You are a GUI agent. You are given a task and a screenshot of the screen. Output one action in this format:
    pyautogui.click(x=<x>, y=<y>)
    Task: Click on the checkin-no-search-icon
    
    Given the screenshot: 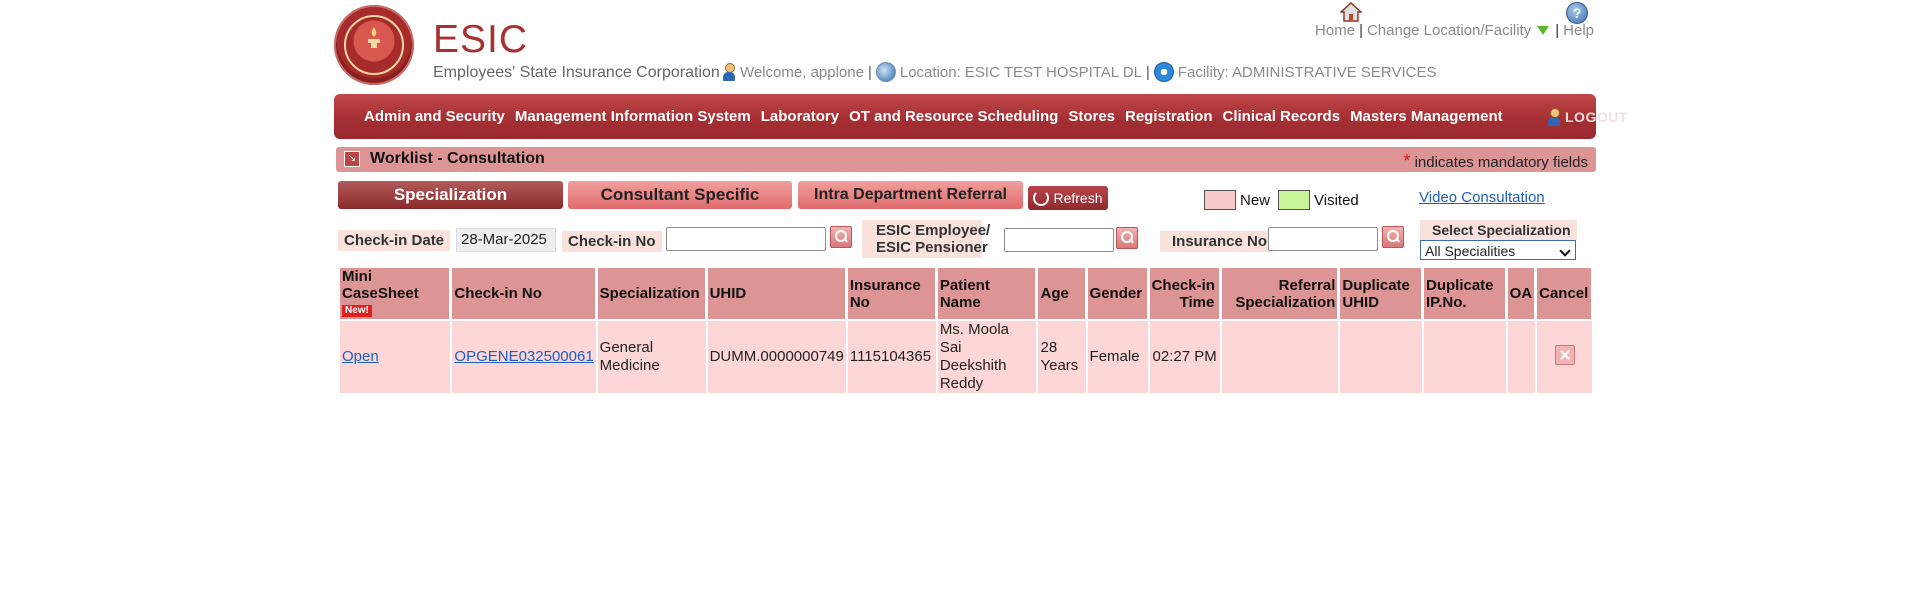 What is the action you would take?
    pyautogui.click(x=841, y=237)
    